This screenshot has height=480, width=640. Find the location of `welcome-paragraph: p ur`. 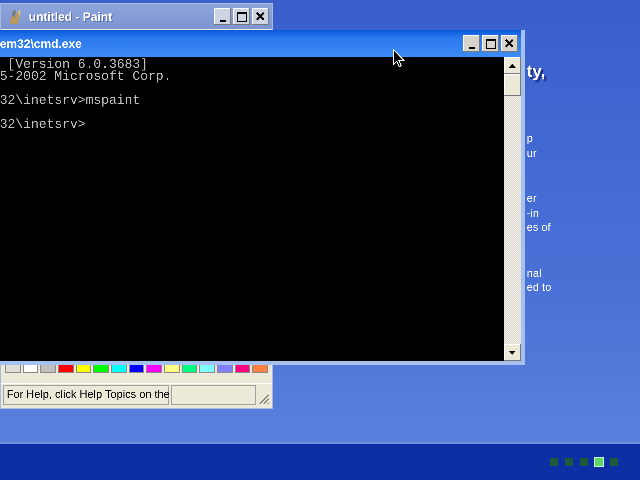

welcome-paragraph: p ur is located at coordinates (532, 146).